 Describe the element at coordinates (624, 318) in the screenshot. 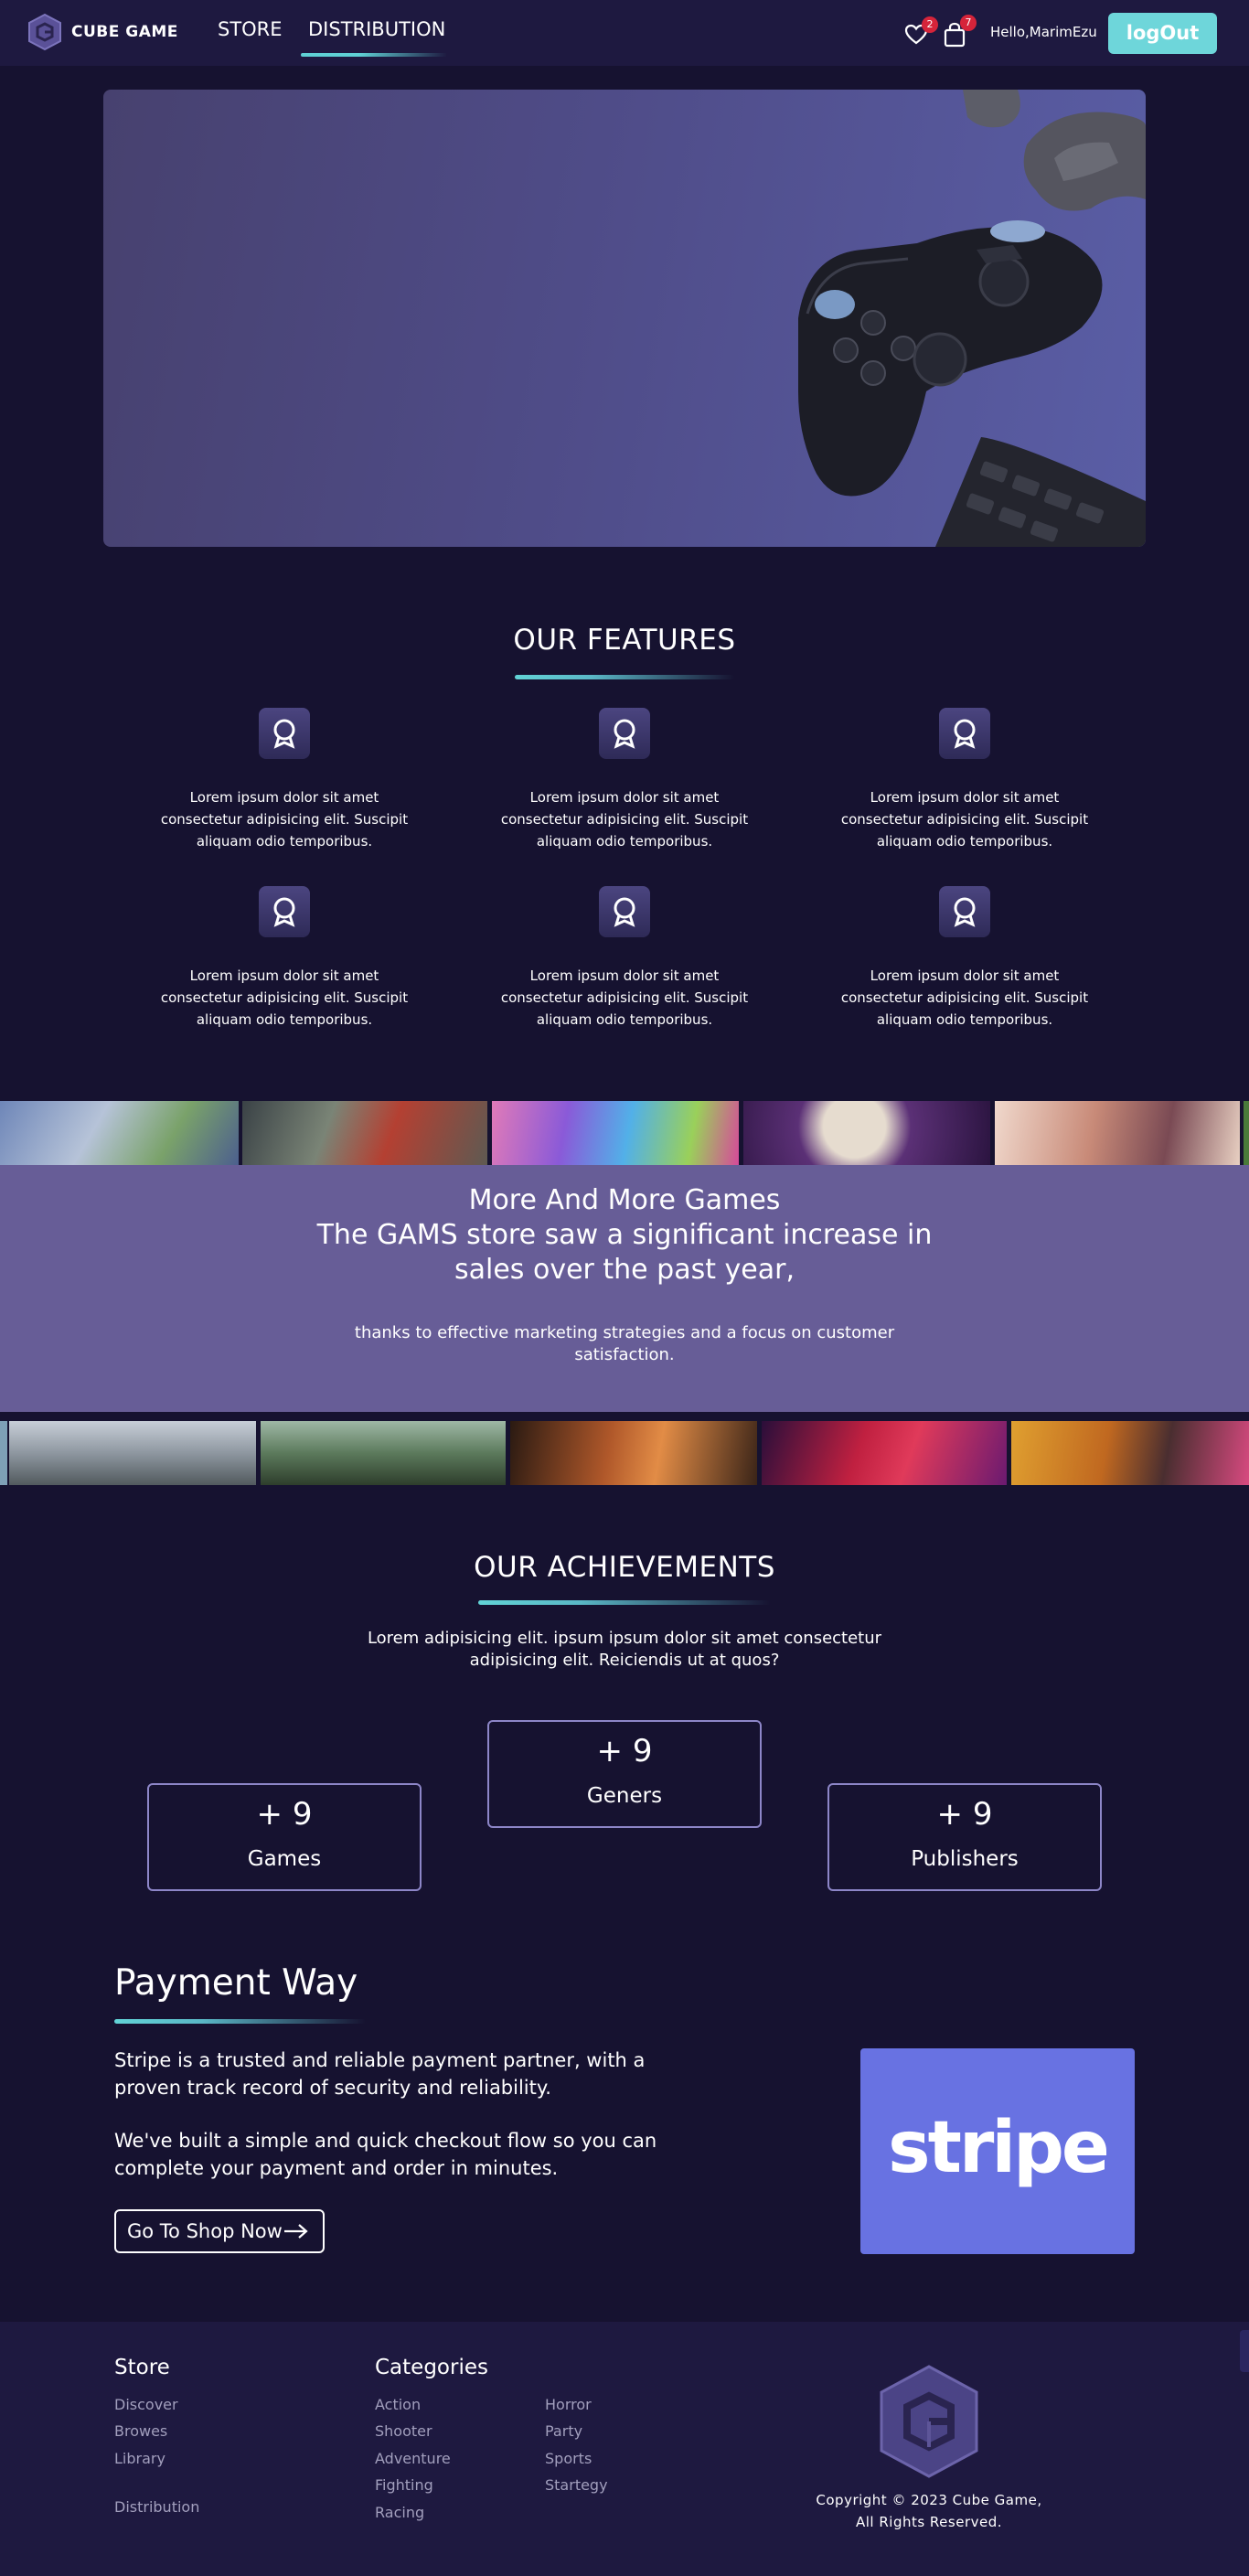

I see `hero-banner` at that location.